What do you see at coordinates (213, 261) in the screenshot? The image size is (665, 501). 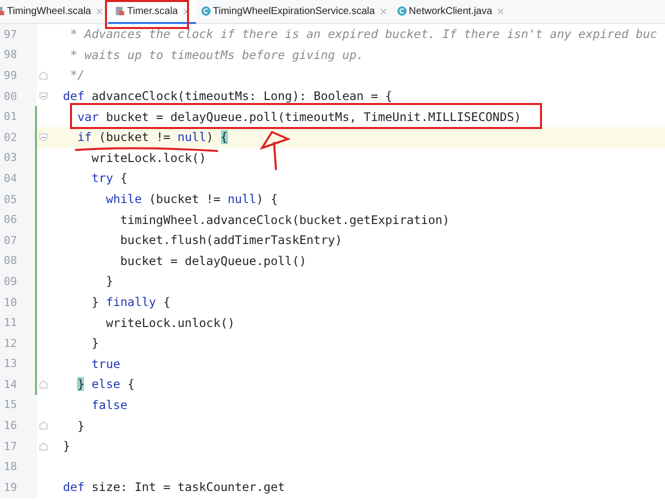 I see `code-text: bucket = delayQueue.poll()` at bounding box center [213, 261].